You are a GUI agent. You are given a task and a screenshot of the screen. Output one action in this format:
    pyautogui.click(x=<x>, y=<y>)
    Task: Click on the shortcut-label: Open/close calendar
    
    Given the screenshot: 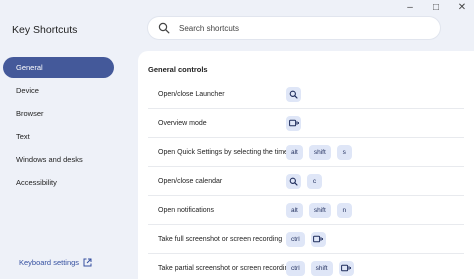 What is the action you would take?
    pyautogui.click(x=190, y=181)
    